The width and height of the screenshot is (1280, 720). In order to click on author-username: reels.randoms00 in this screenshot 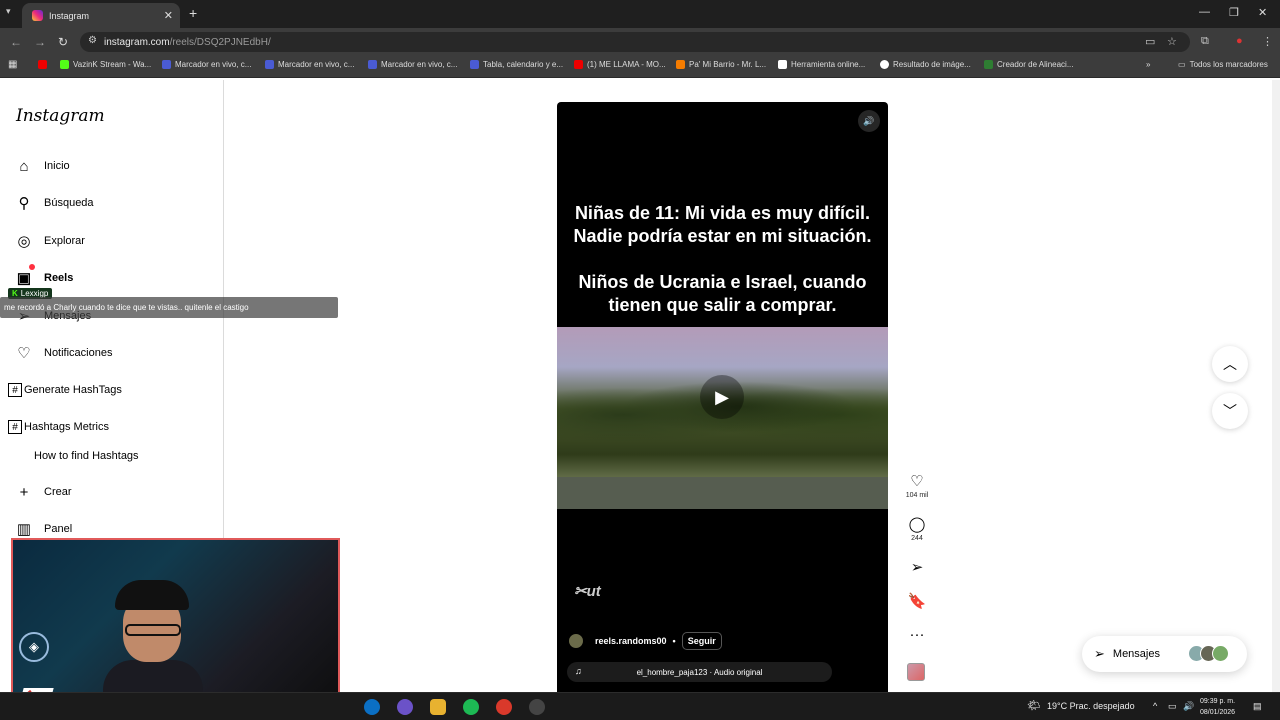, I will do `click(631, 641)`.